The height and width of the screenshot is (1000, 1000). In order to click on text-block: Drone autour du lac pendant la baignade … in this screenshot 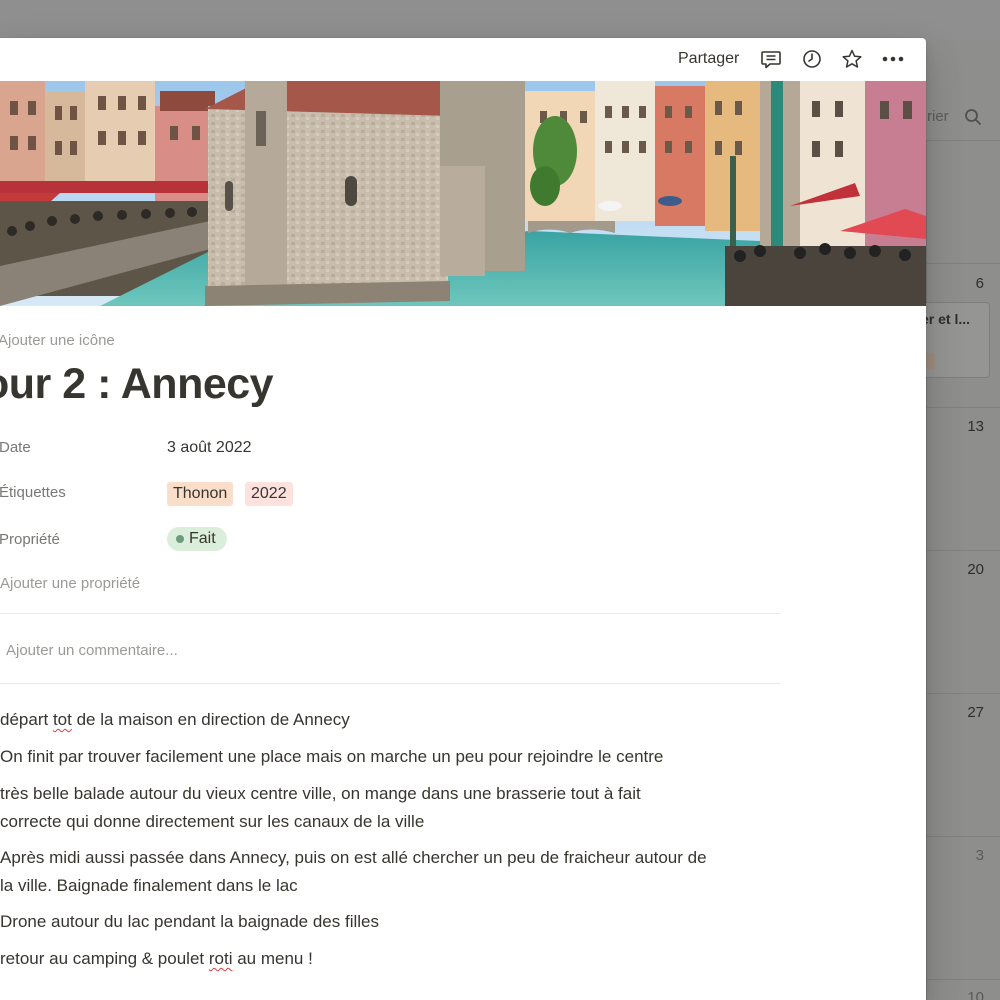, I will do `click(395, 922)`.